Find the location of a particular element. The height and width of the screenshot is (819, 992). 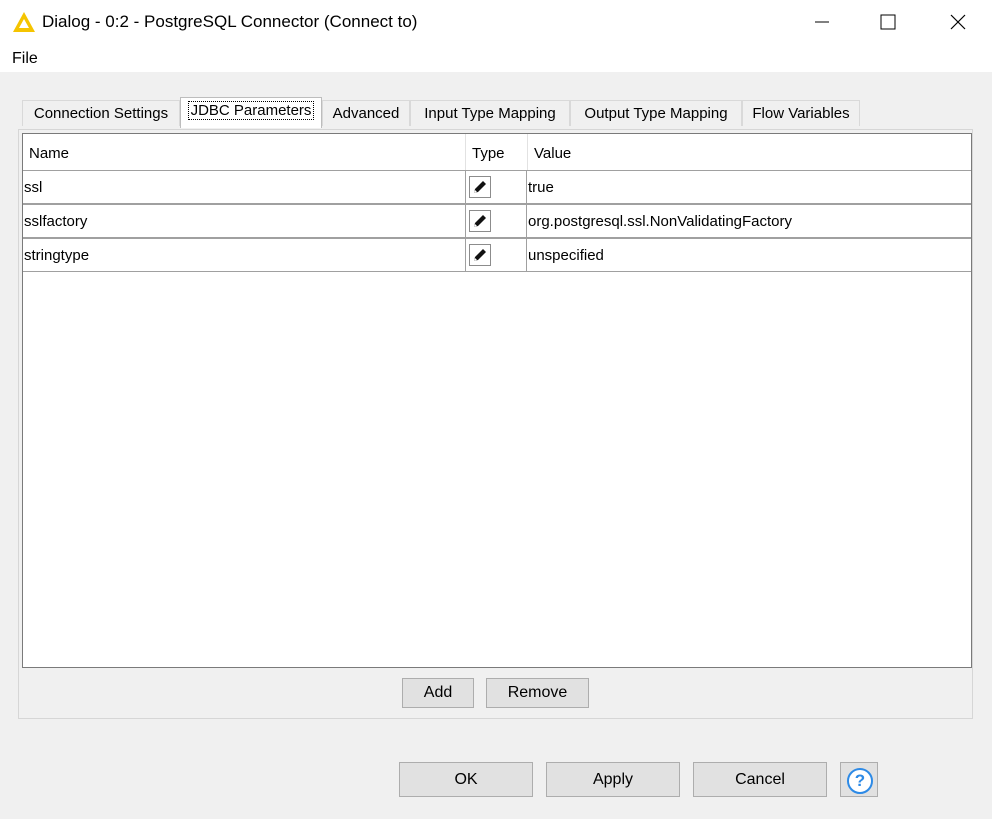

maximize-icon is located at coordinates (888, 22).